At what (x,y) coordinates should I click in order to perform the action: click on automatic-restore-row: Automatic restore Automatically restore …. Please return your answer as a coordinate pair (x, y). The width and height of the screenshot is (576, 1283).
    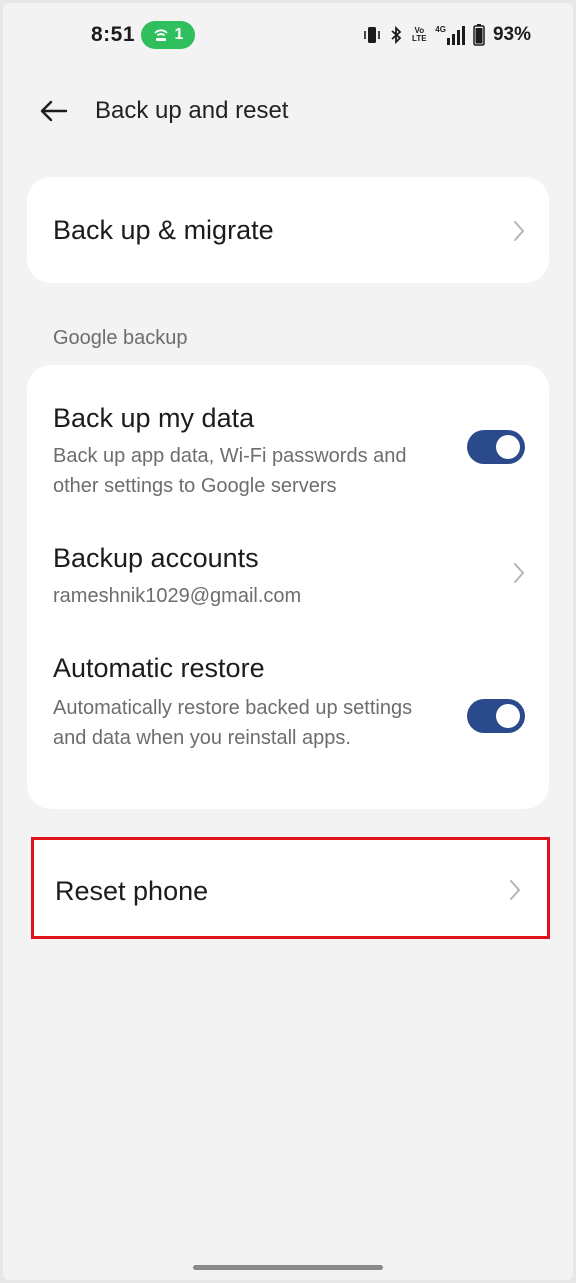
    Looking at the image, I should click on (288, 714).